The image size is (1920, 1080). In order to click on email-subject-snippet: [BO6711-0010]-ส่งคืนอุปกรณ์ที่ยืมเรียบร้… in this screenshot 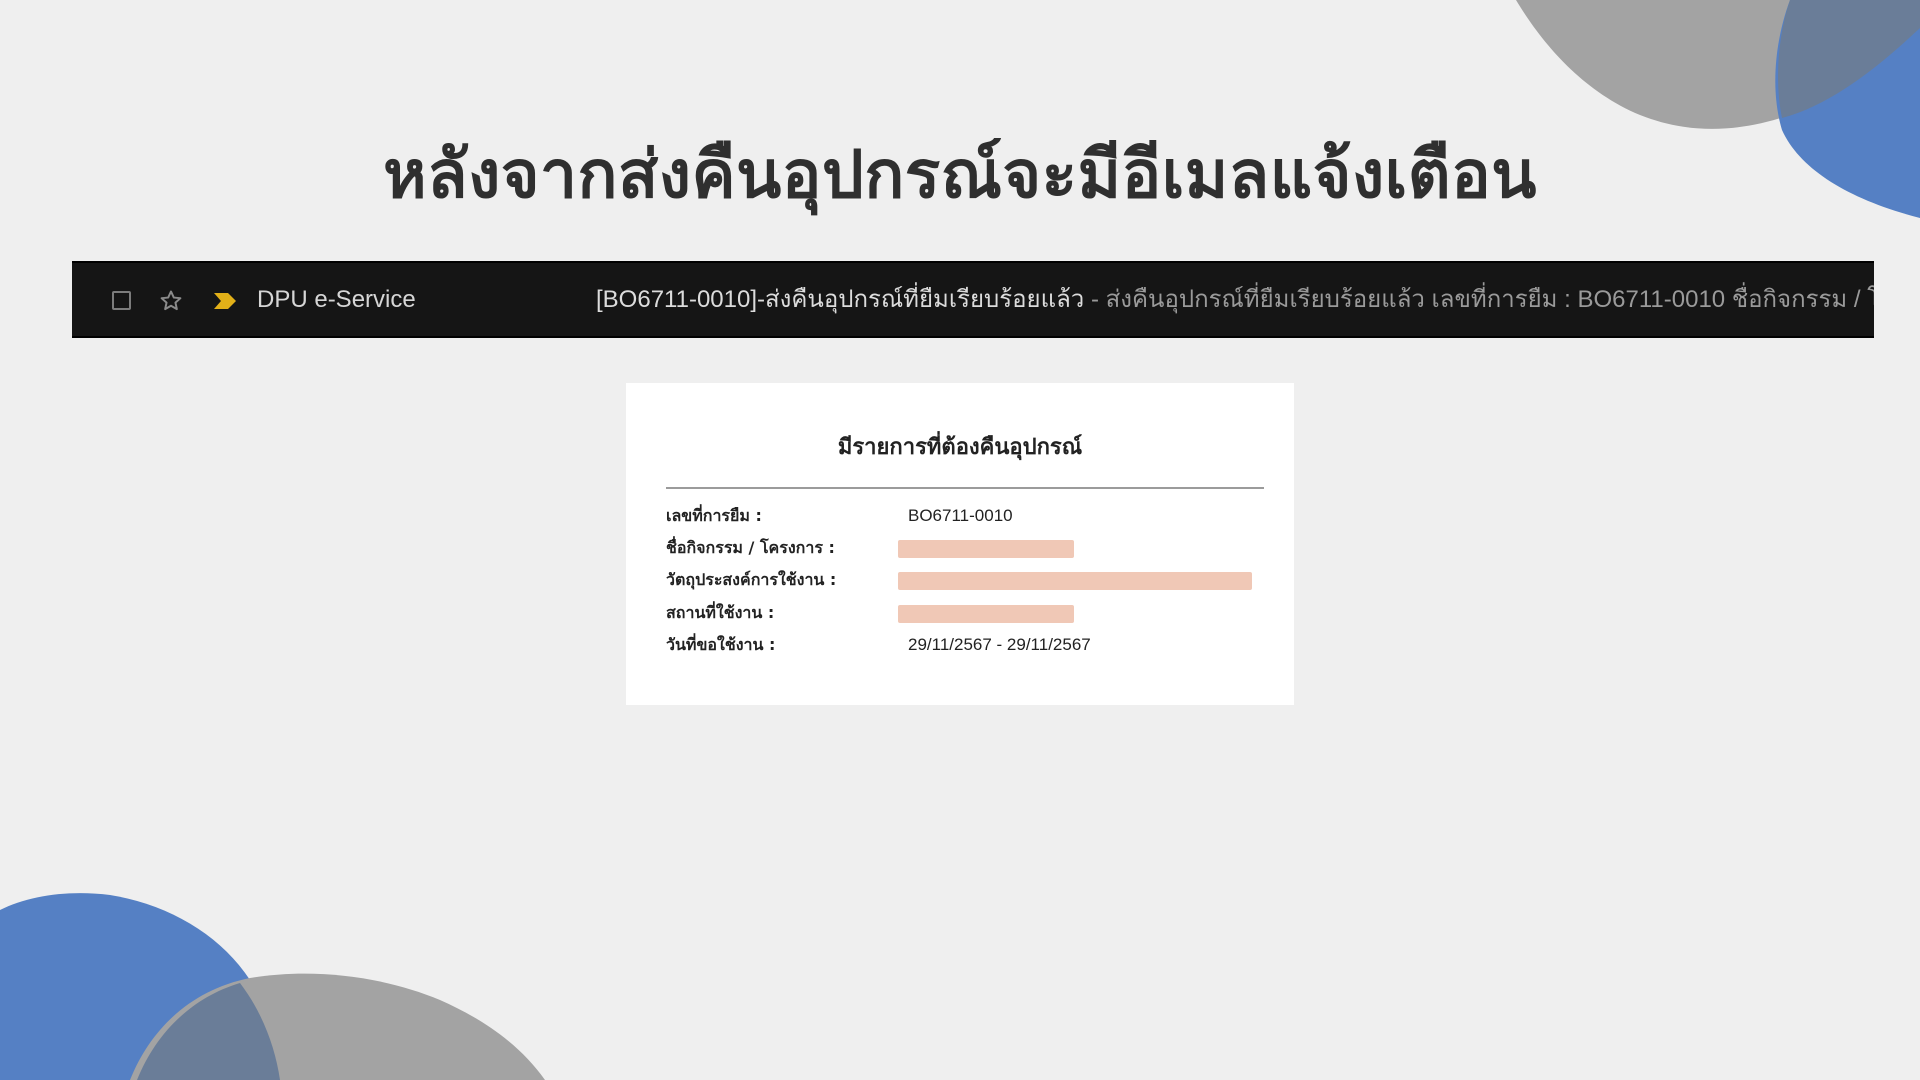, I will do `click(1235, 299)`.